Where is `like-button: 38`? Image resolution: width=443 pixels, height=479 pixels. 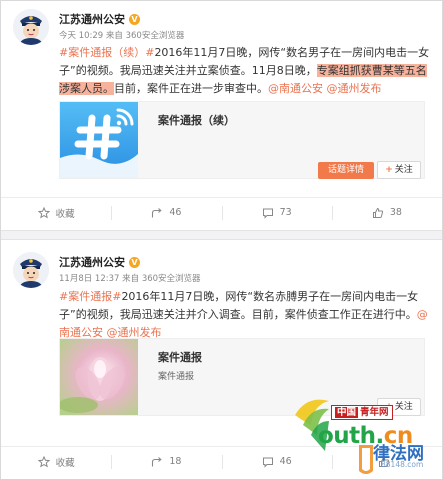 like-button: 38 is located at coordinates (386, 212).